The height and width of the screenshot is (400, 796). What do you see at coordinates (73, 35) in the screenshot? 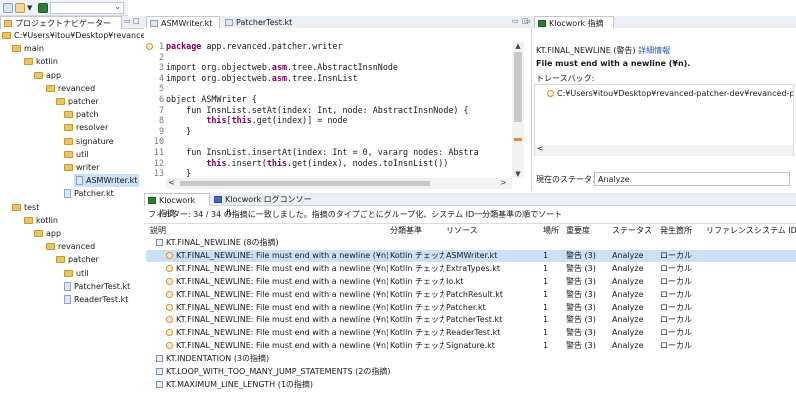
I see `tree-folder-item: C:¥Users¥itou¥Desktop¥revanced` at bounding box center [73, 35].